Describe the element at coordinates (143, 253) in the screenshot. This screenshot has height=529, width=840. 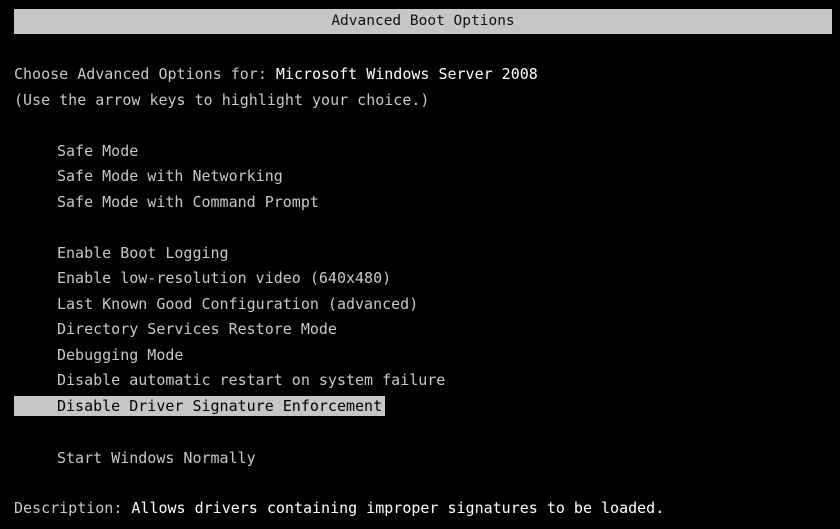
I see `option-enable-boot-logging: Enable Boot Logging` at that location.